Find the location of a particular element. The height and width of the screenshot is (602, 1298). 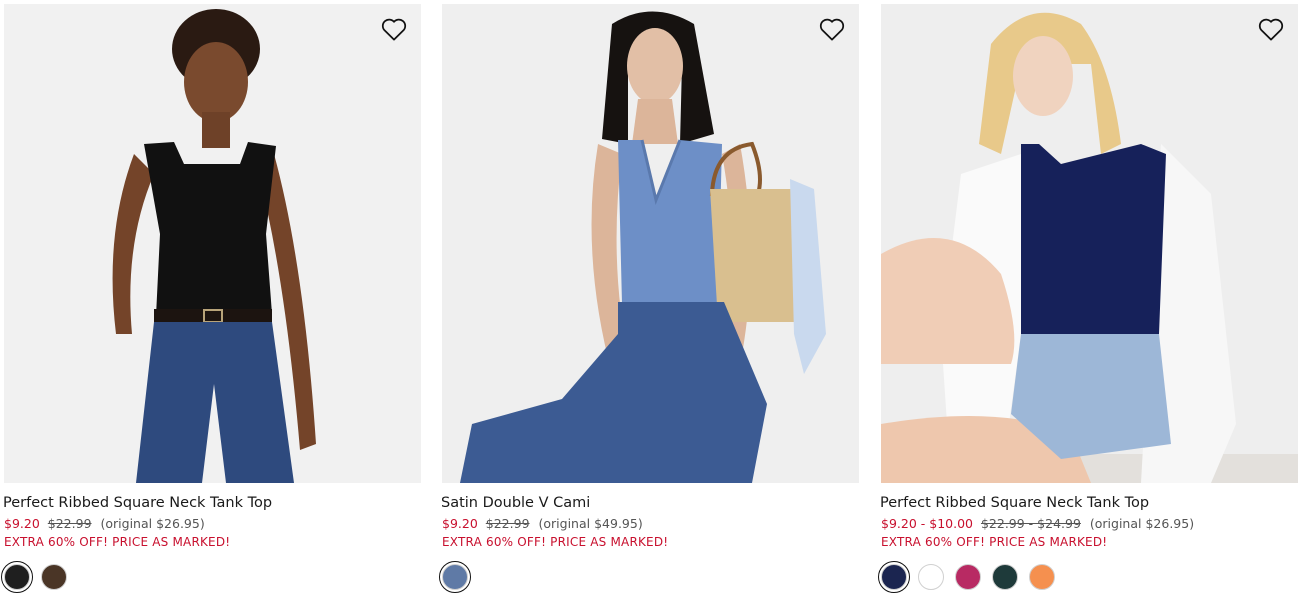

product-name: Satin Double V Cami is located at coordinates (650, 503).